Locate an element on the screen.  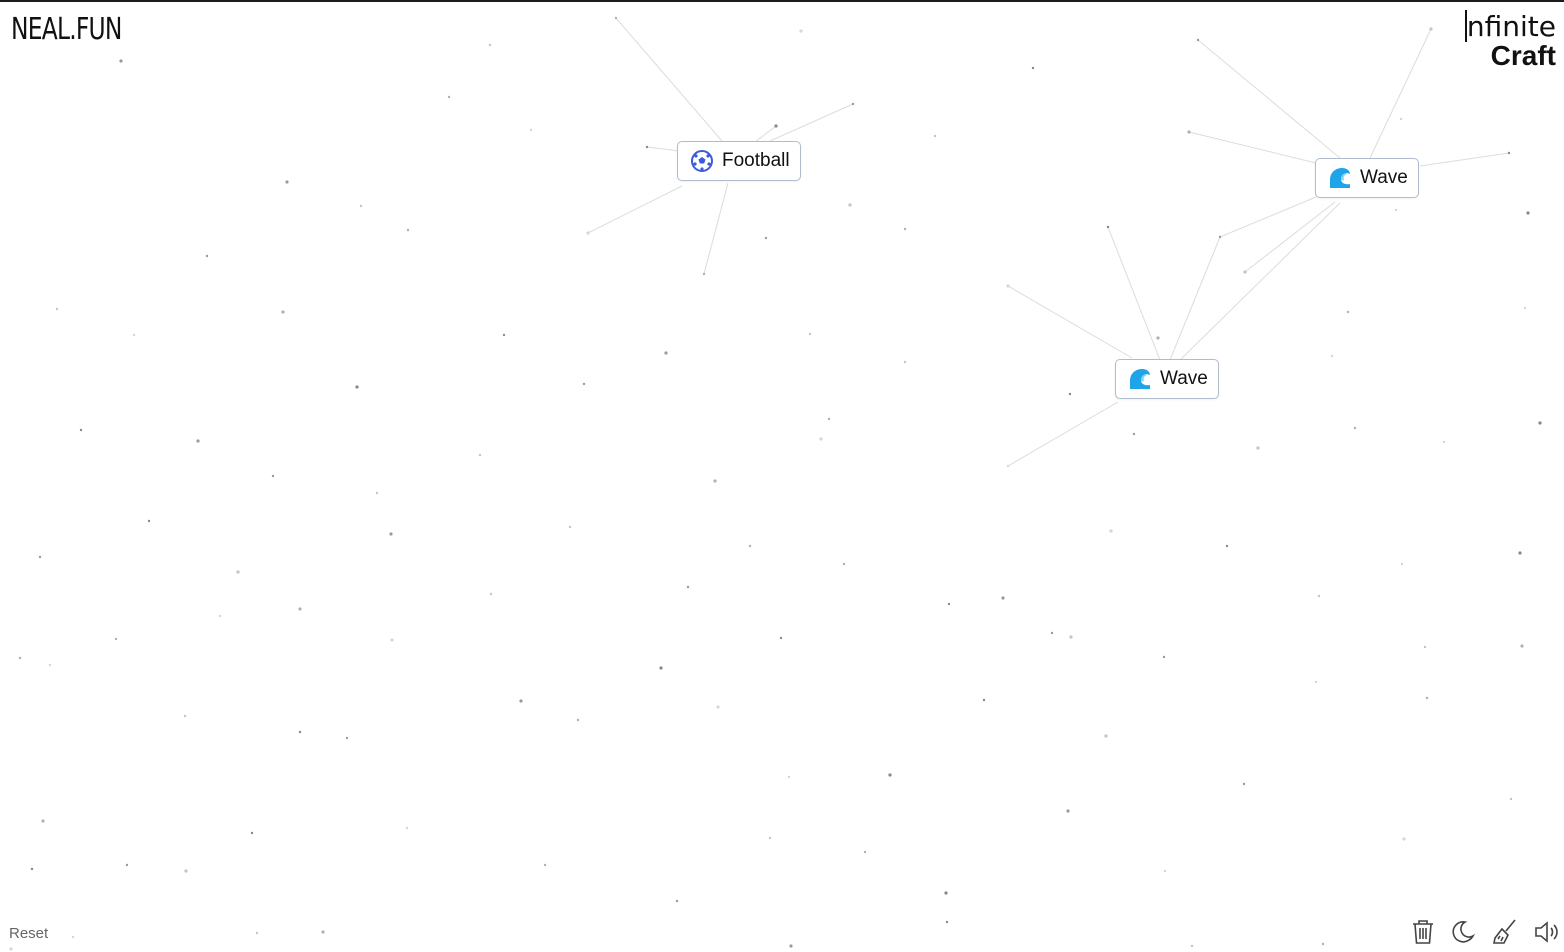
trash-icon is located at coordinates (1423, 932).